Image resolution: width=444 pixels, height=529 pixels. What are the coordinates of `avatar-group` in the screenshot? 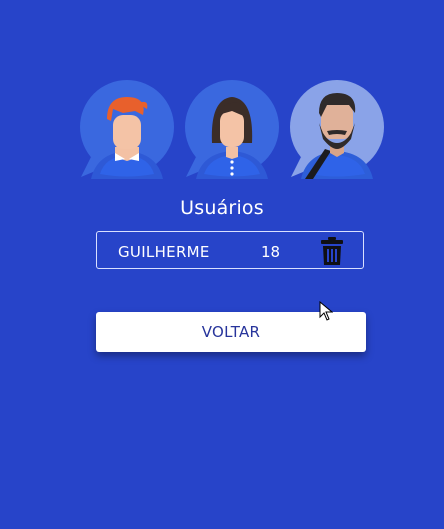 It's located at (232, 129).